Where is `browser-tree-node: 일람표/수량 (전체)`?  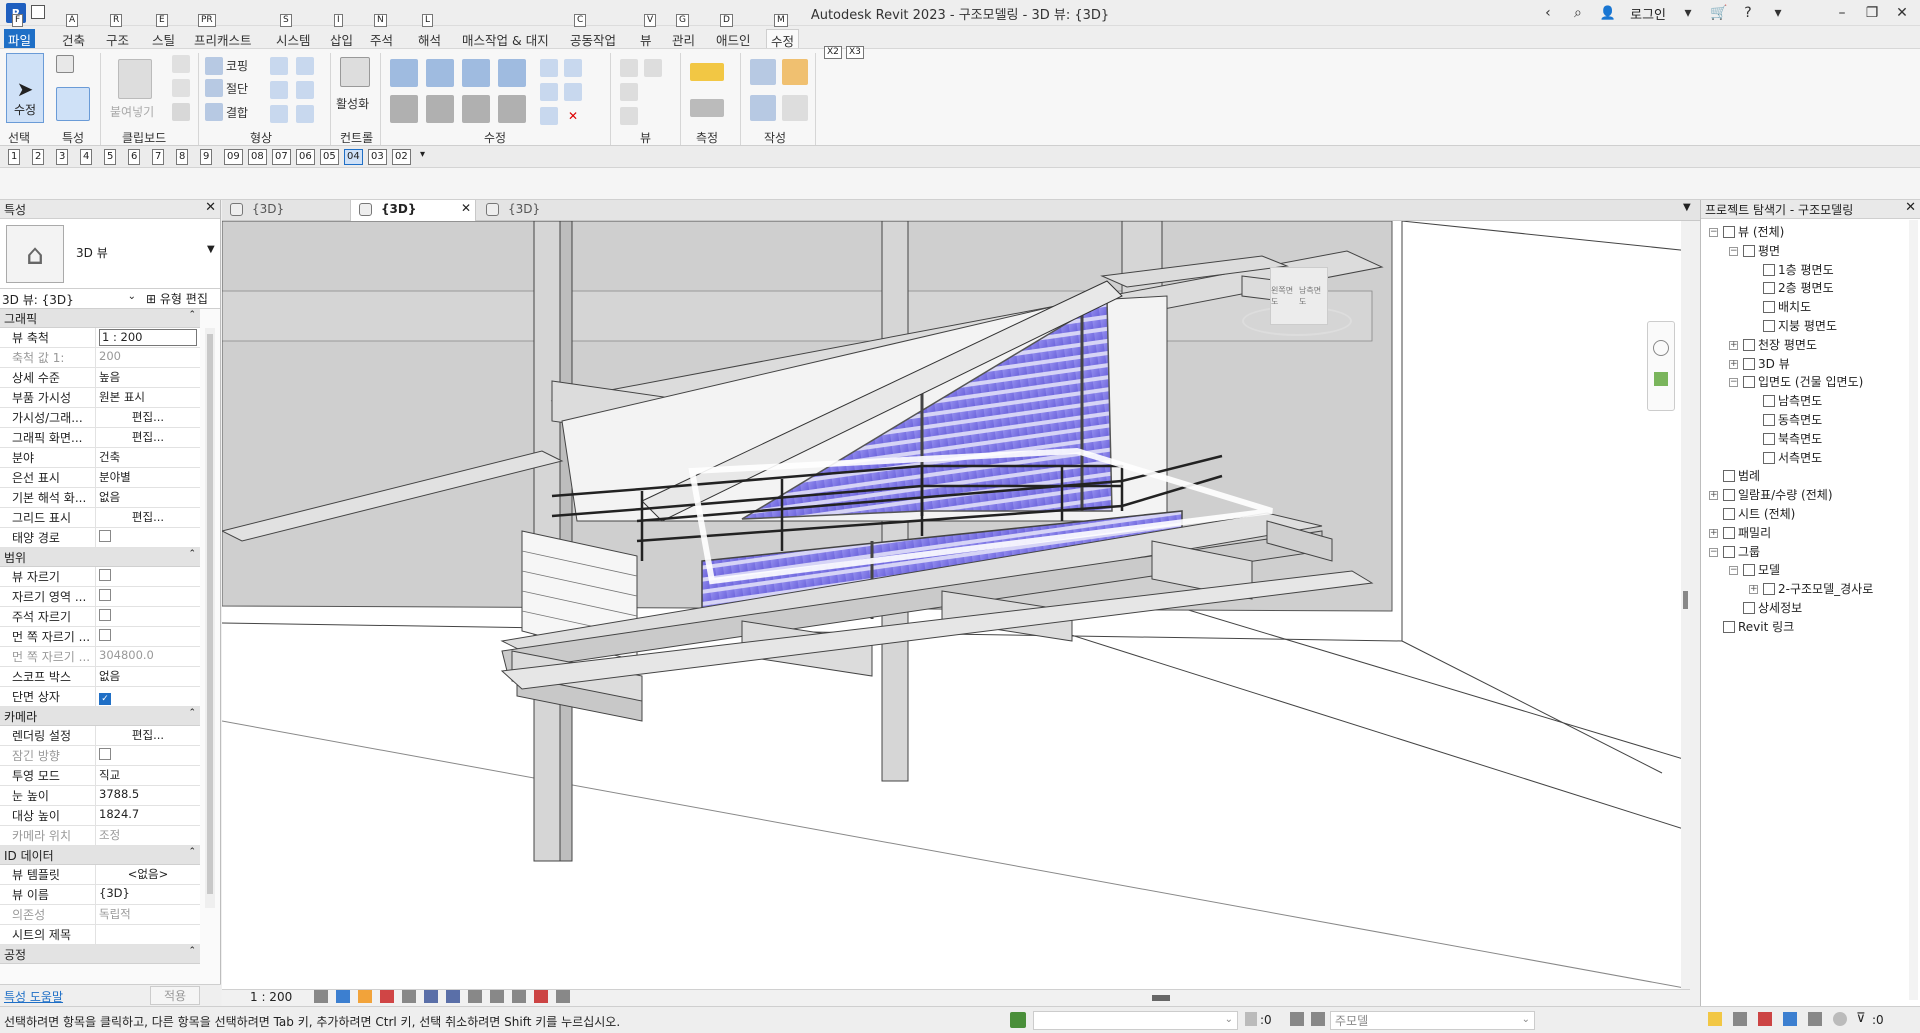 browser-tree-node: 일람표/수량 (전체) is located at coordinates (1778, 495).